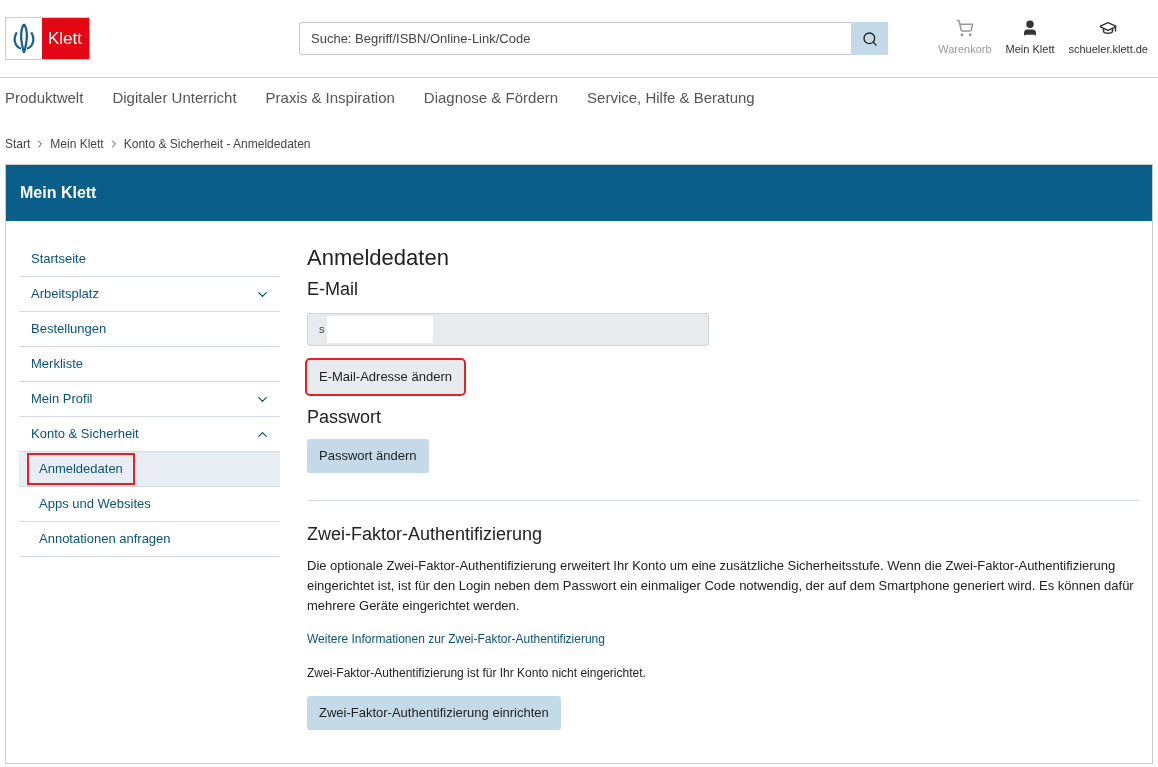 The width and height of the screenshot is (1158, 767). What do you see at coordinates (671, 98) in the screenshot?
I see `nav-link: Service, Hilfe & Beratung` at bounding box center [671, 98].